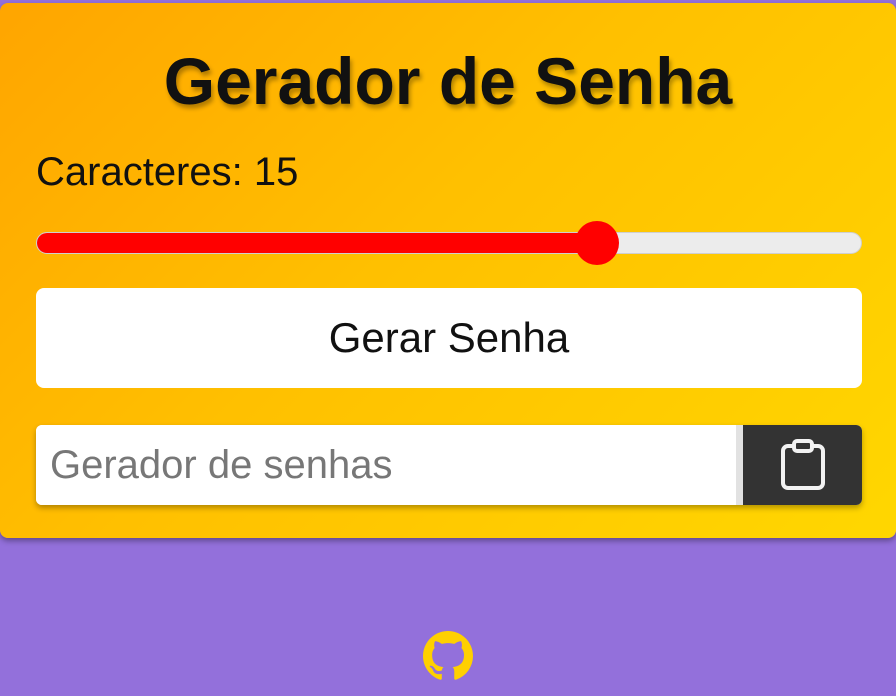 The image size is (896, 696). What do you see at coordinates (449, 338) in the screenshot?
I see `generate-password-button: Gerar Senha` at bounding box center [449, 338].